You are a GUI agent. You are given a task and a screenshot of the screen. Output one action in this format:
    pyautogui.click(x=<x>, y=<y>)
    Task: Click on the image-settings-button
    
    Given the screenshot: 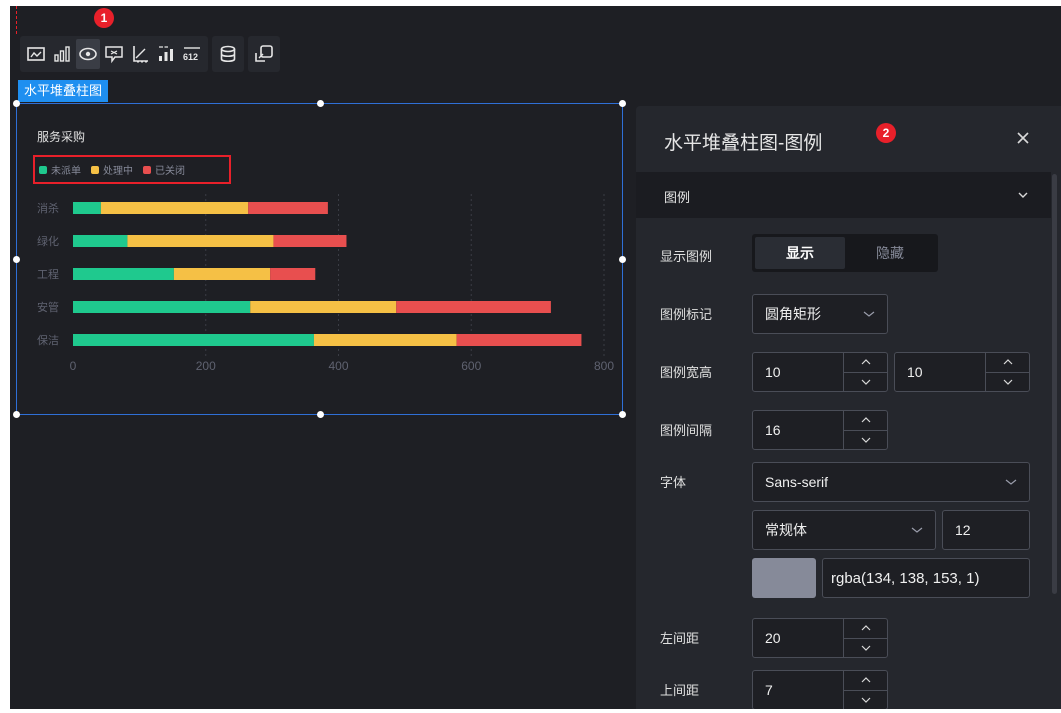 What is the action you would take?
    pyautogui.click(x=36, y=54)
    